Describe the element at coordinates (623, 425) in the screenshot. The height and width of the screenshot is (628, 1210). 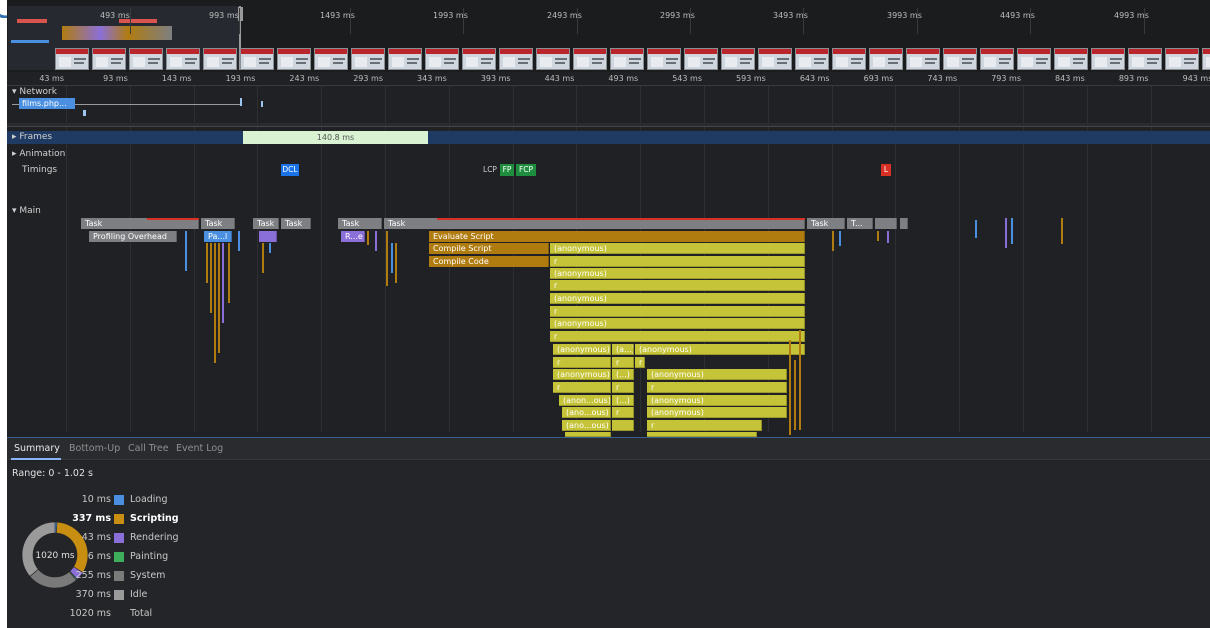
I see `yellow-frame` at that location.